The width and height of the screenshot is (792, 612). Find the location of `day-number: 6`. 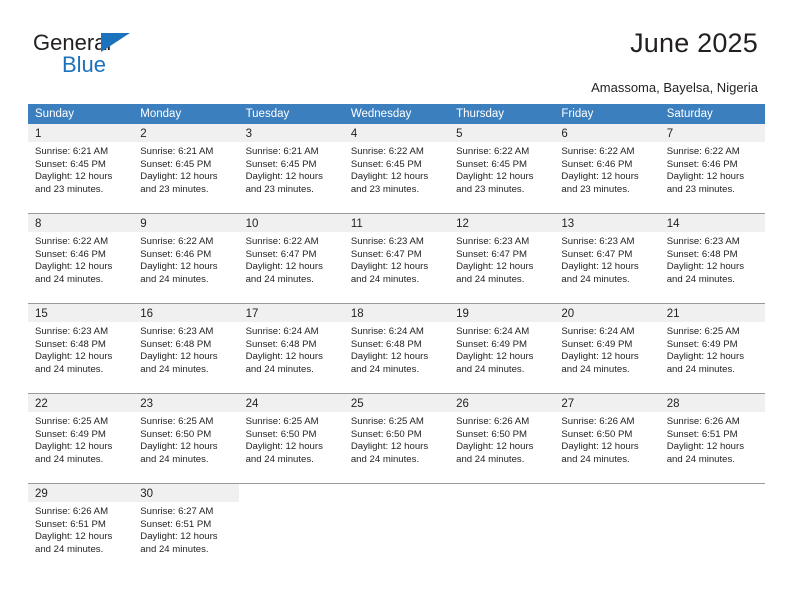

day-number: 6 is located at coordinates (564, 134).